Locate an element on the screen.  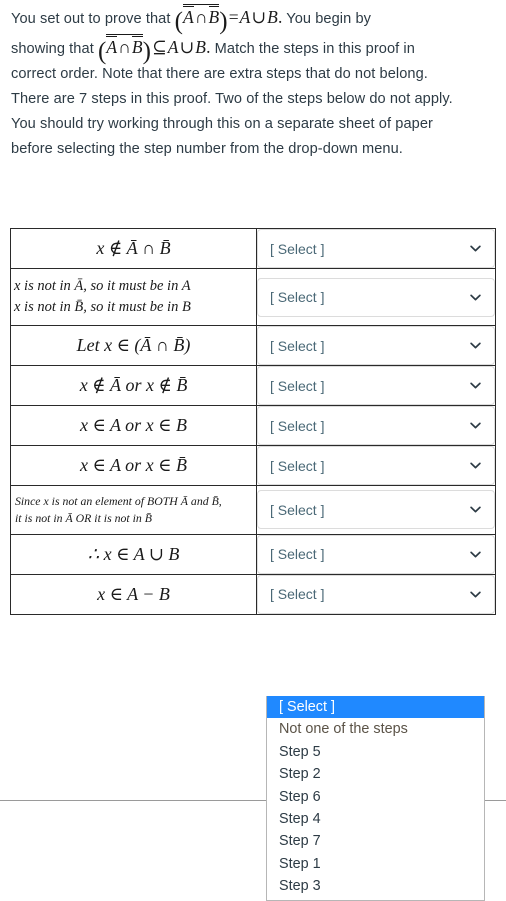
step-select-2: [ Select ] is located at coordinates (376, 297).